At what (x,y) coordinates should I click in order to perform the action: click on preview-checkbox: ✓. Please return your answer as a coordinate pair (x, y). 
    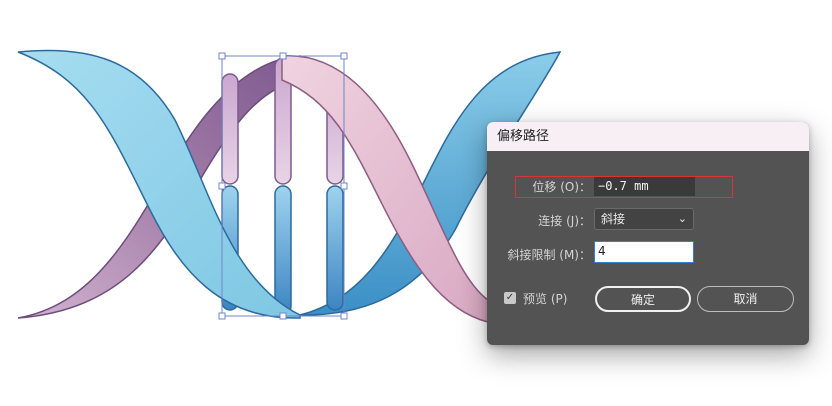
    Looking at the image, I should click on (510, 298).